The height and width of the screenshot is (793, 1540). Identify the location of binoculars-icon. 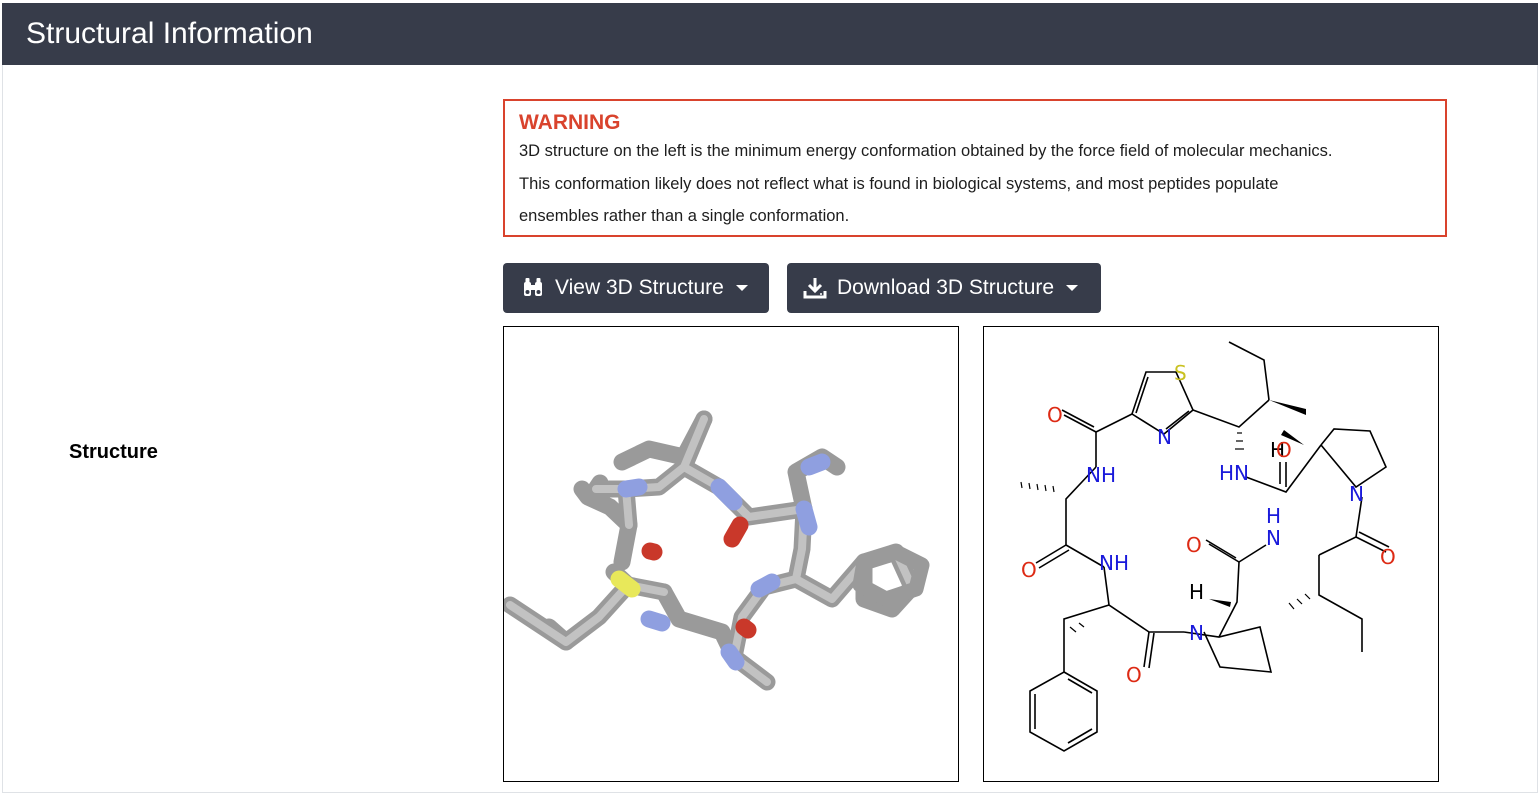
(533, 288).